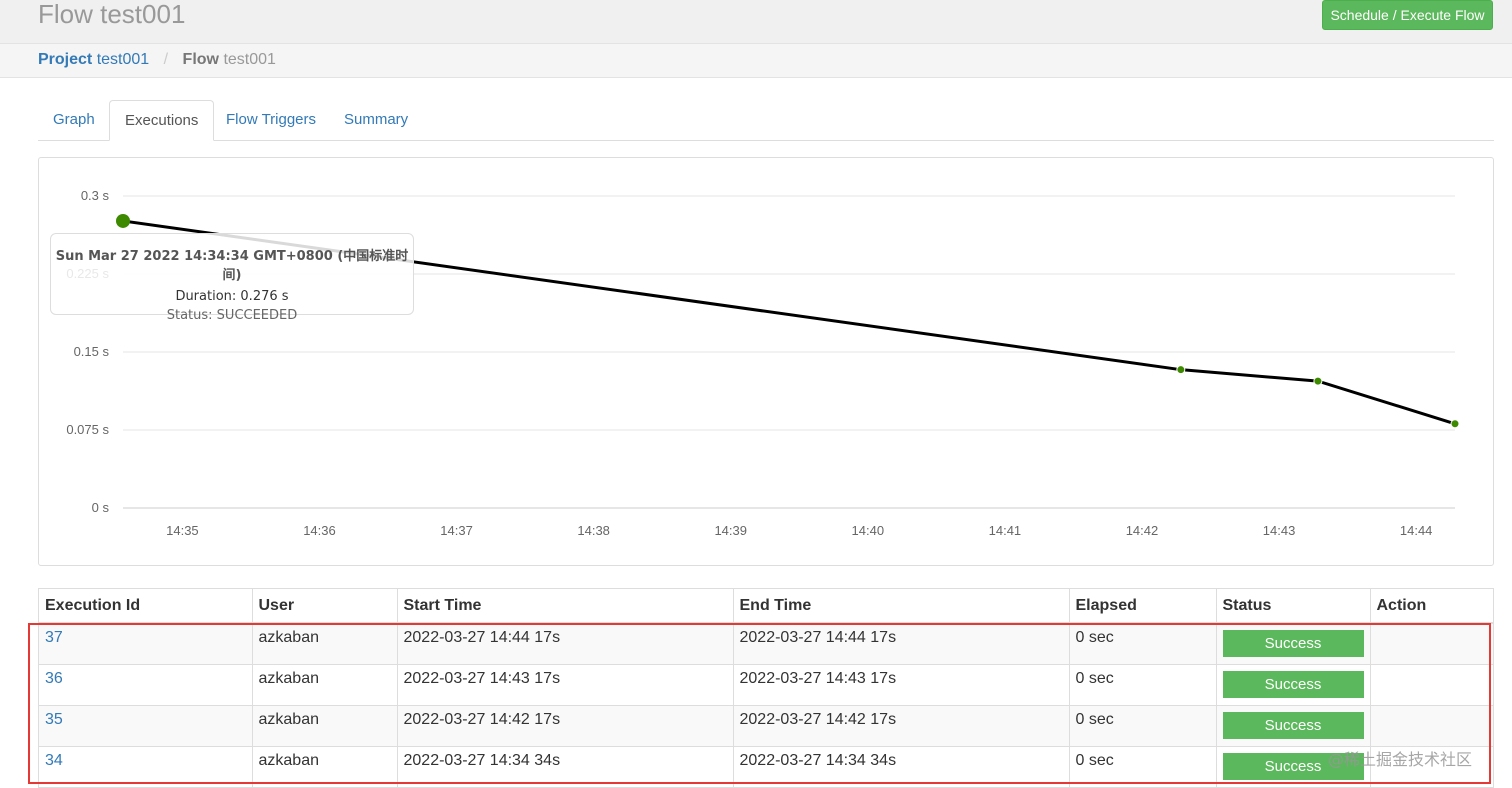  I want to click on page-header: Flow test001 Schedule / Execute Flow, so click(756, 21).